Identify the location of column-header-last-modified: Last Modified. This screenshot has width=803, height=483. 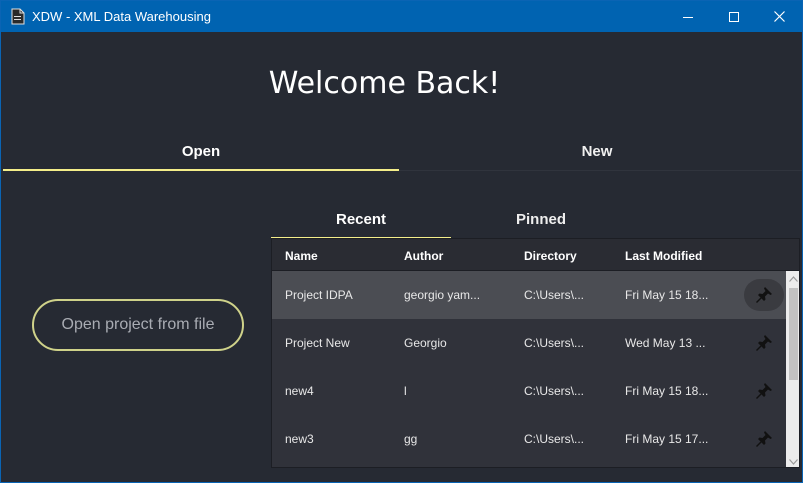
(663, 256).